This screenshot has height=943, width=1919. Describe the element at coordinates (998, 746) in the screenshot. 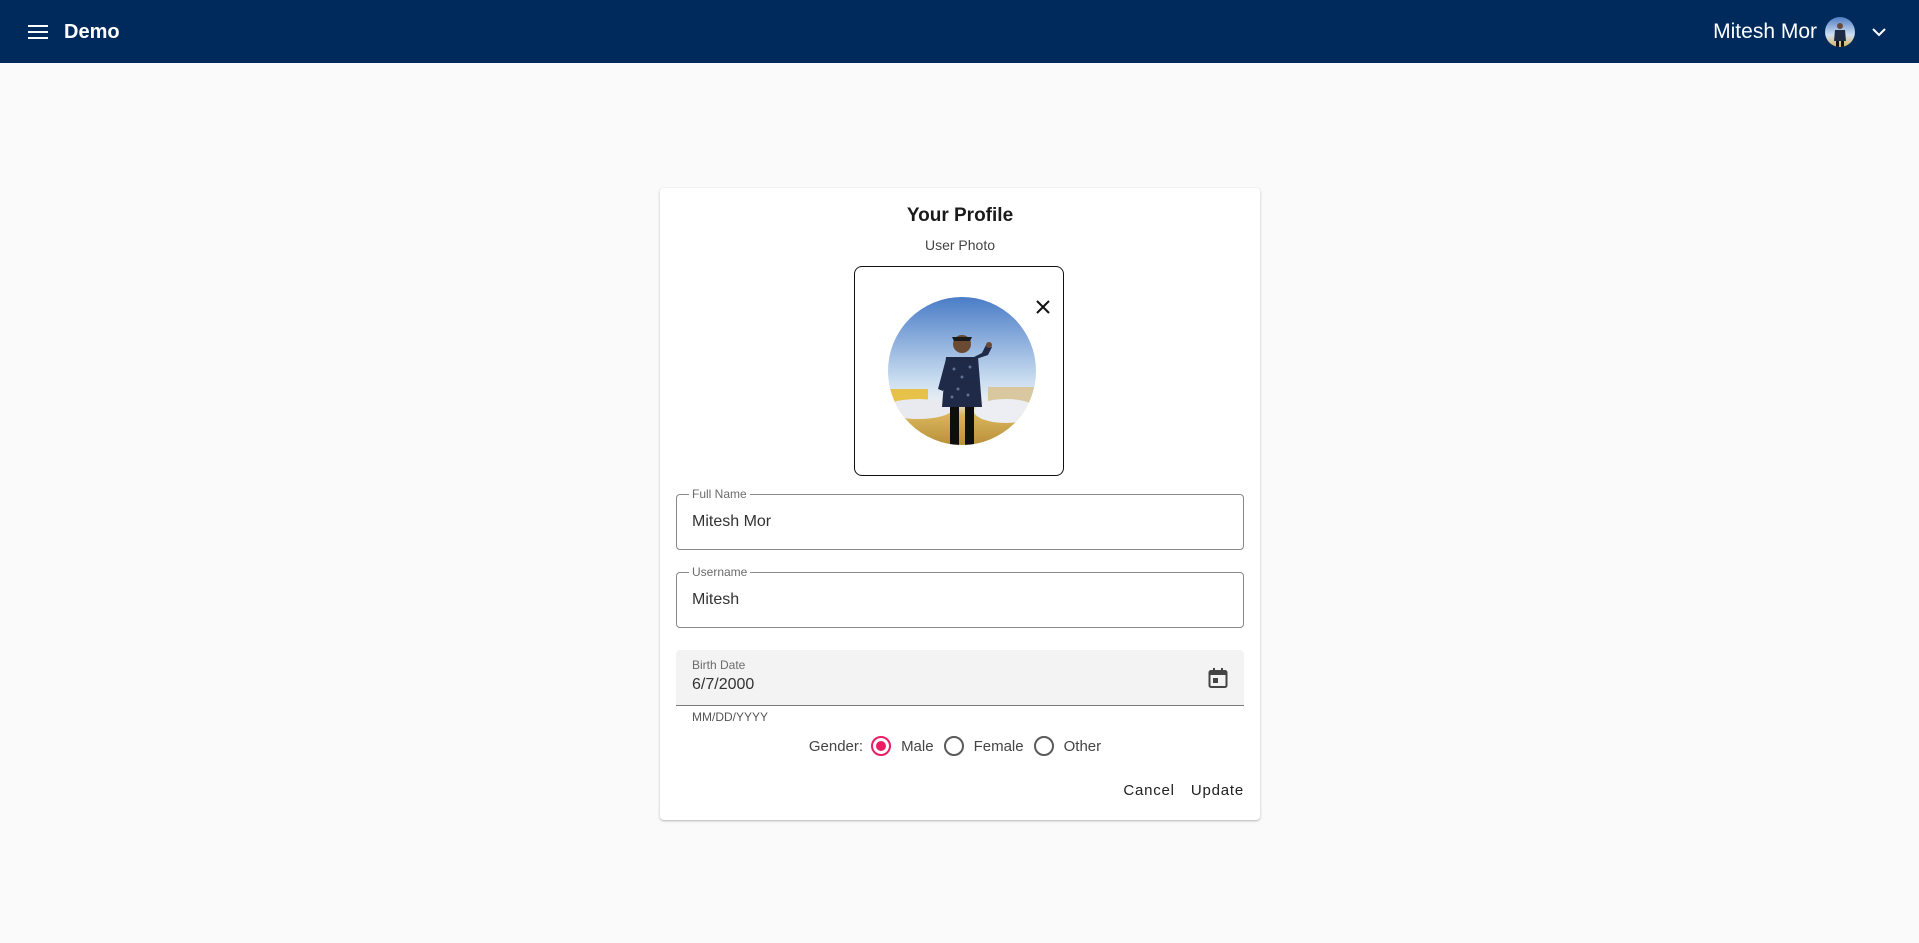

I see `gender-option-label: Female` at that location.